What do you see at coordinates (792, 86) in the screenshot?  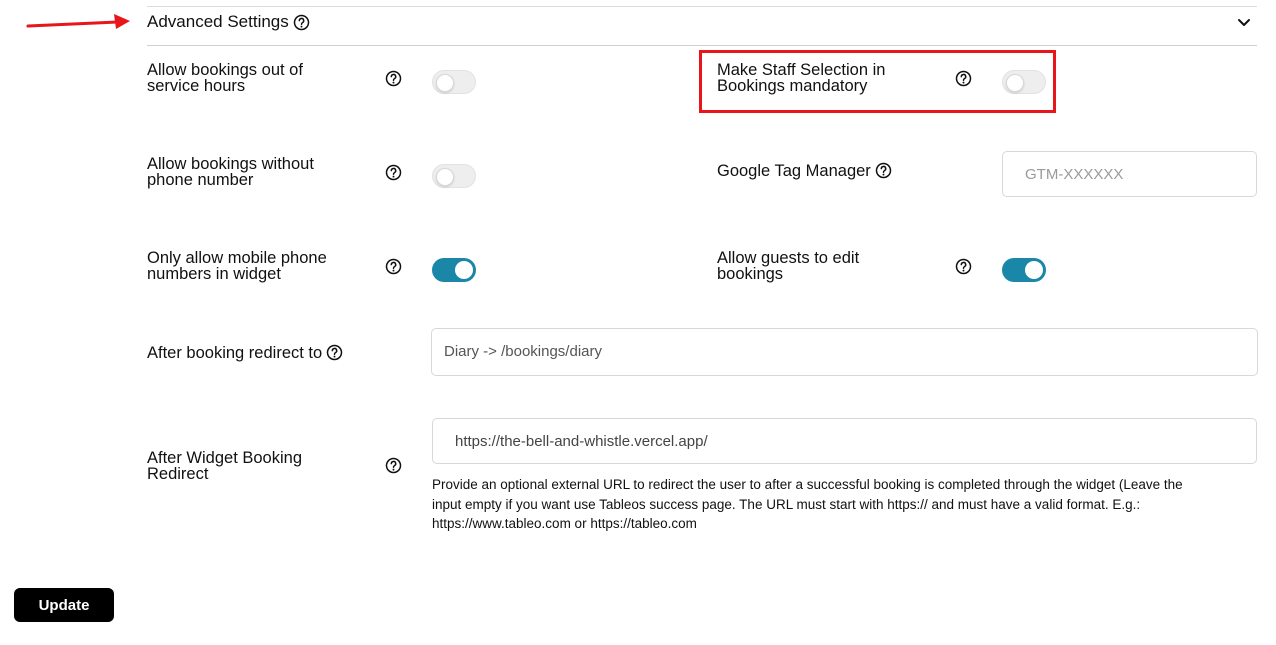 I see `label-line: Bookings mandatory` at bounding box center [792, 86].